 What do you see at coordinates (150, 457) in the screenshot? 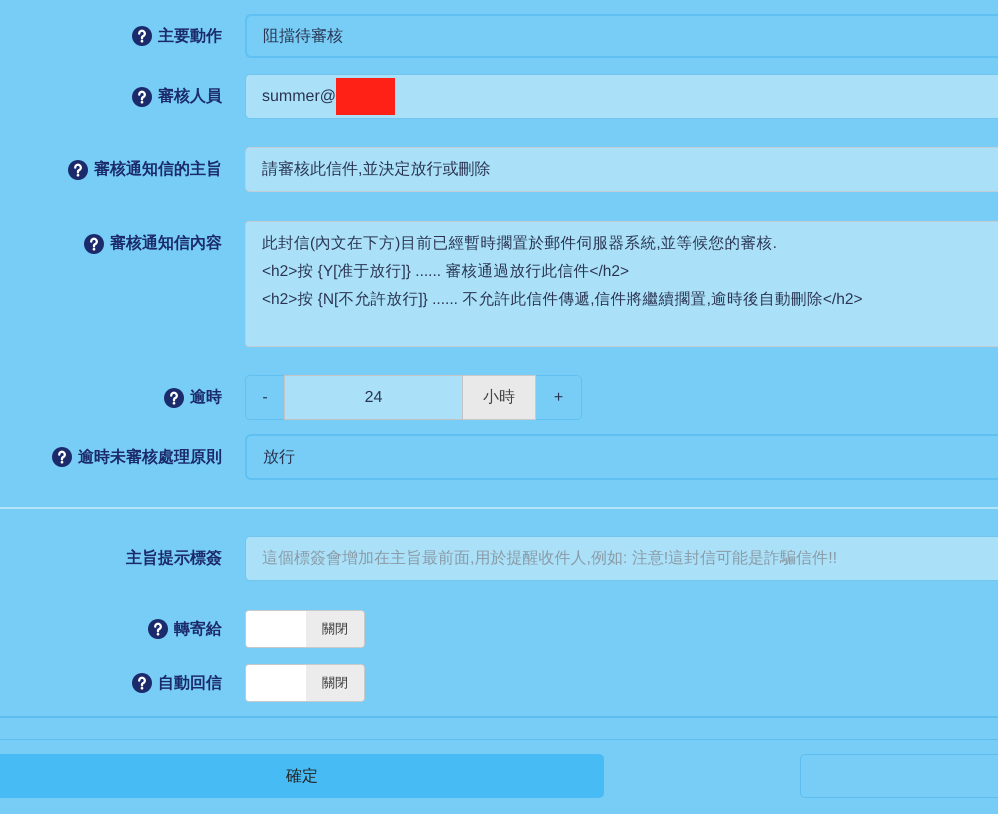
I see `field-label: 逾時未審核處理原則` at bounding box center [150, 457].